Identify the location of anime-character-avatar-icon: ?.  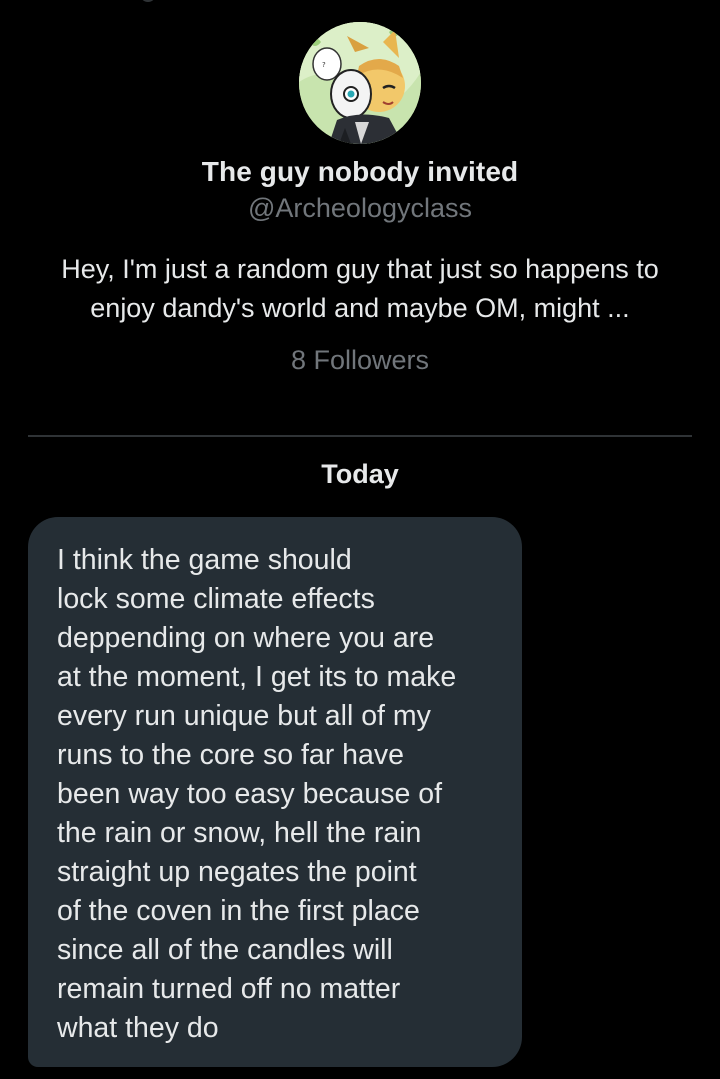
(360, 83).